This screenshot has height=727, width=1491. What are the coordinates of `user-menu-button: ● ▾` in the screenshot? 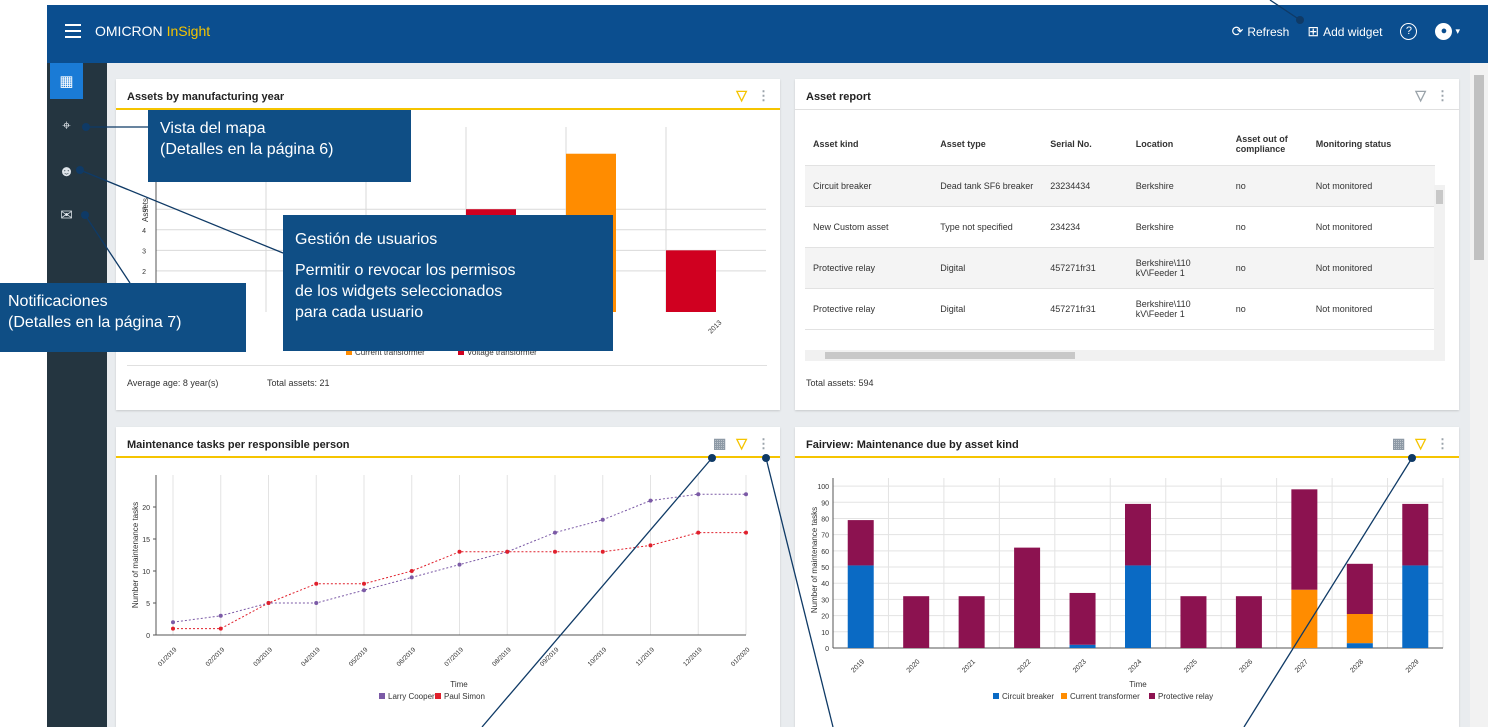 It's located at (1447, 31).